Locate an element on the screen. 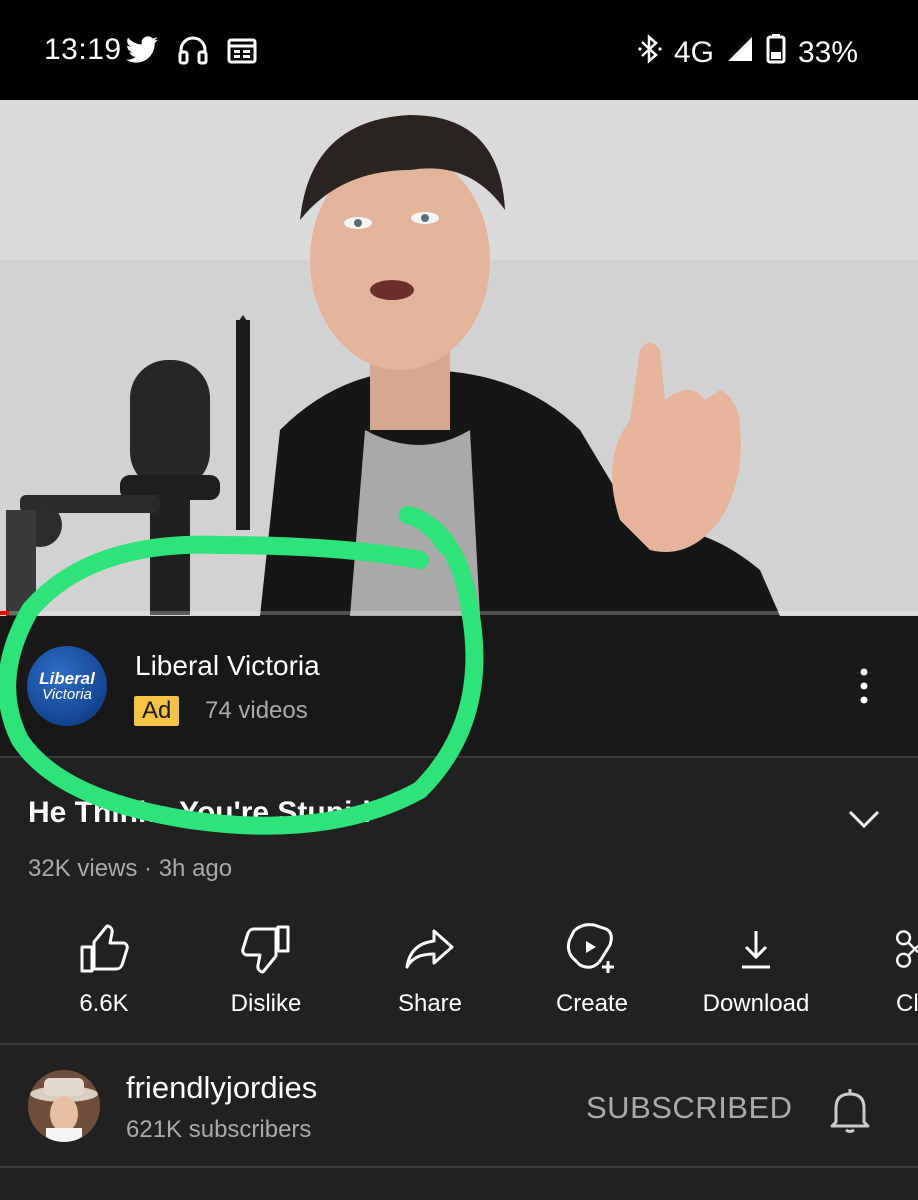 Image resolution: width=918 pixels, height=1200 pixels. battery-icon is located at coordinates (776, 53).